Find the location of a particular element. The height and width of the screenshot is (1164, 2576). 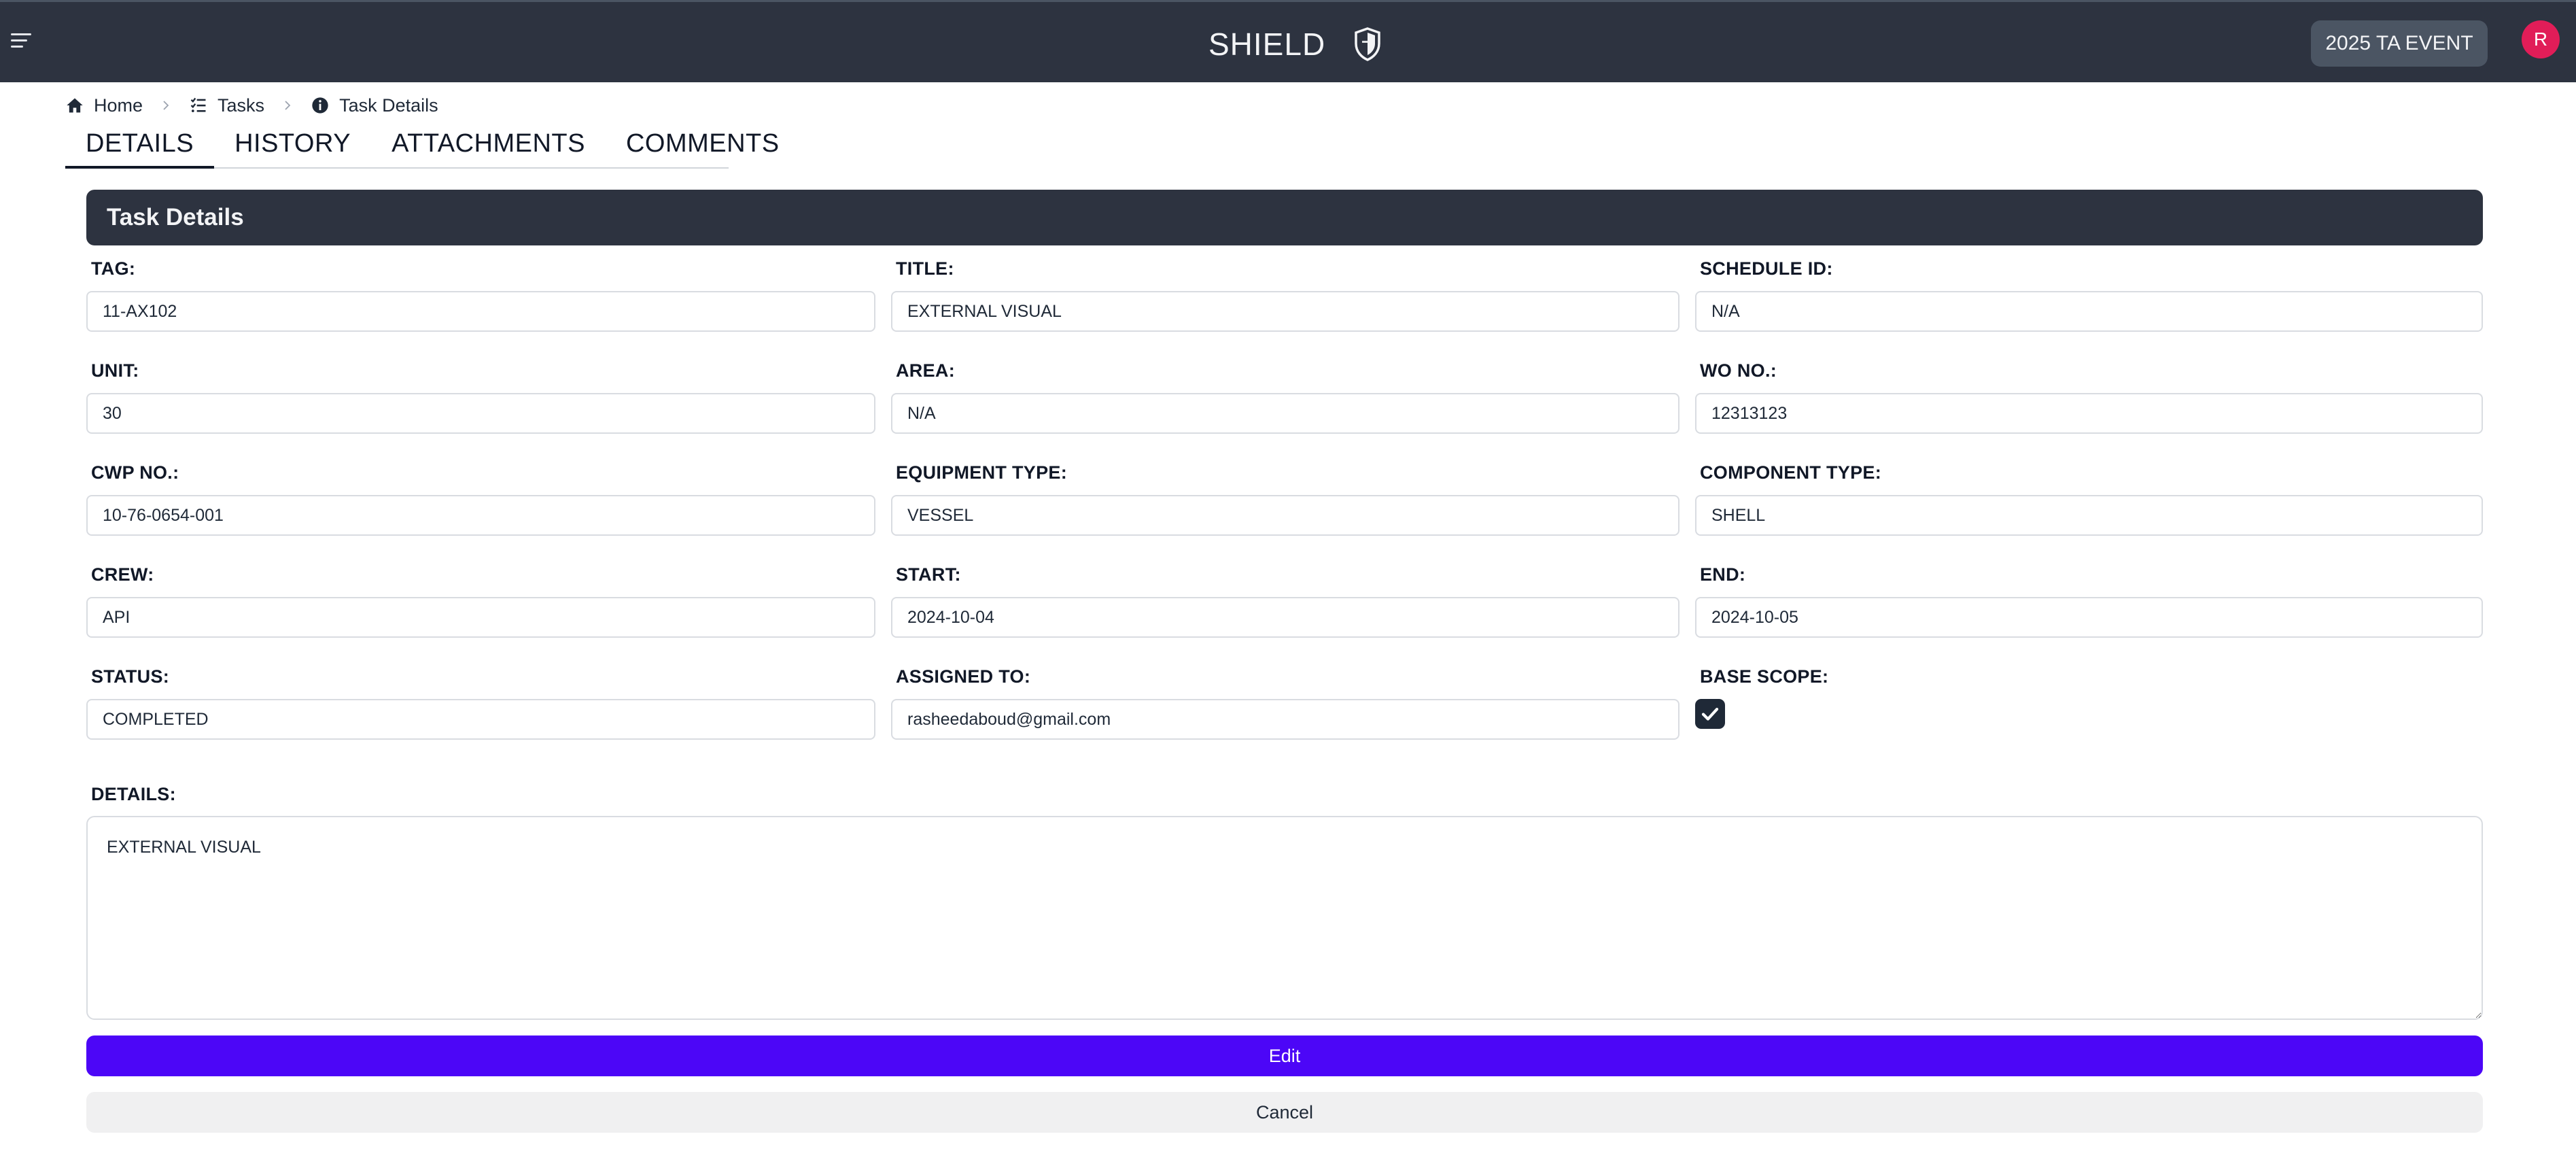

menu-icon is located at coordinates (21, 42).